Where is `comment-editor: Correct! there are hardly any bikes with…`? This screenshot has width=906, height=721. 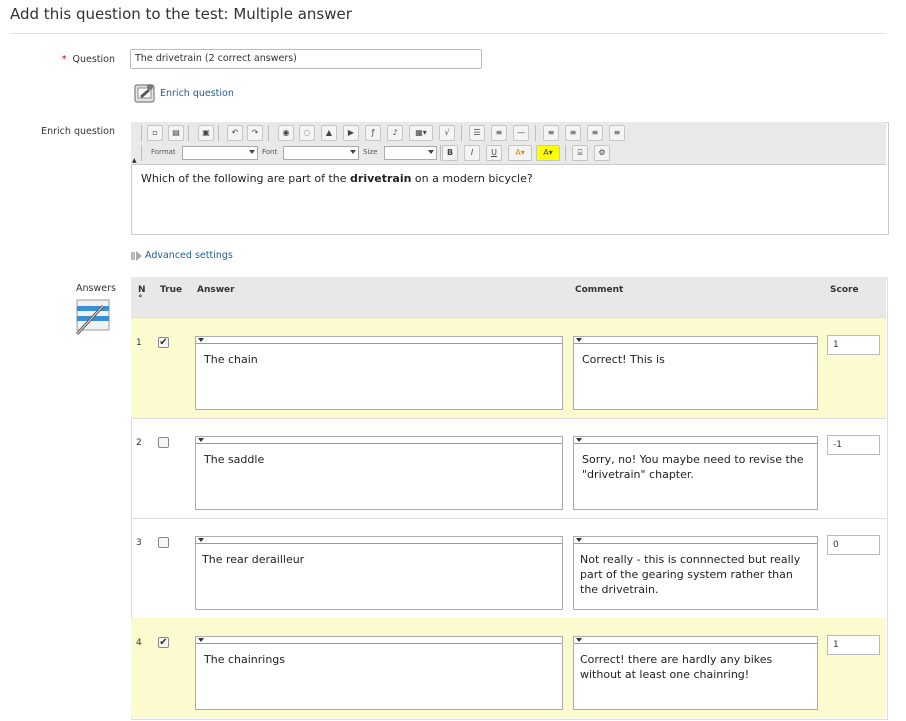
comment-editor: Correct! there are hardly any bikes with… is located at coordinates (695, 673).